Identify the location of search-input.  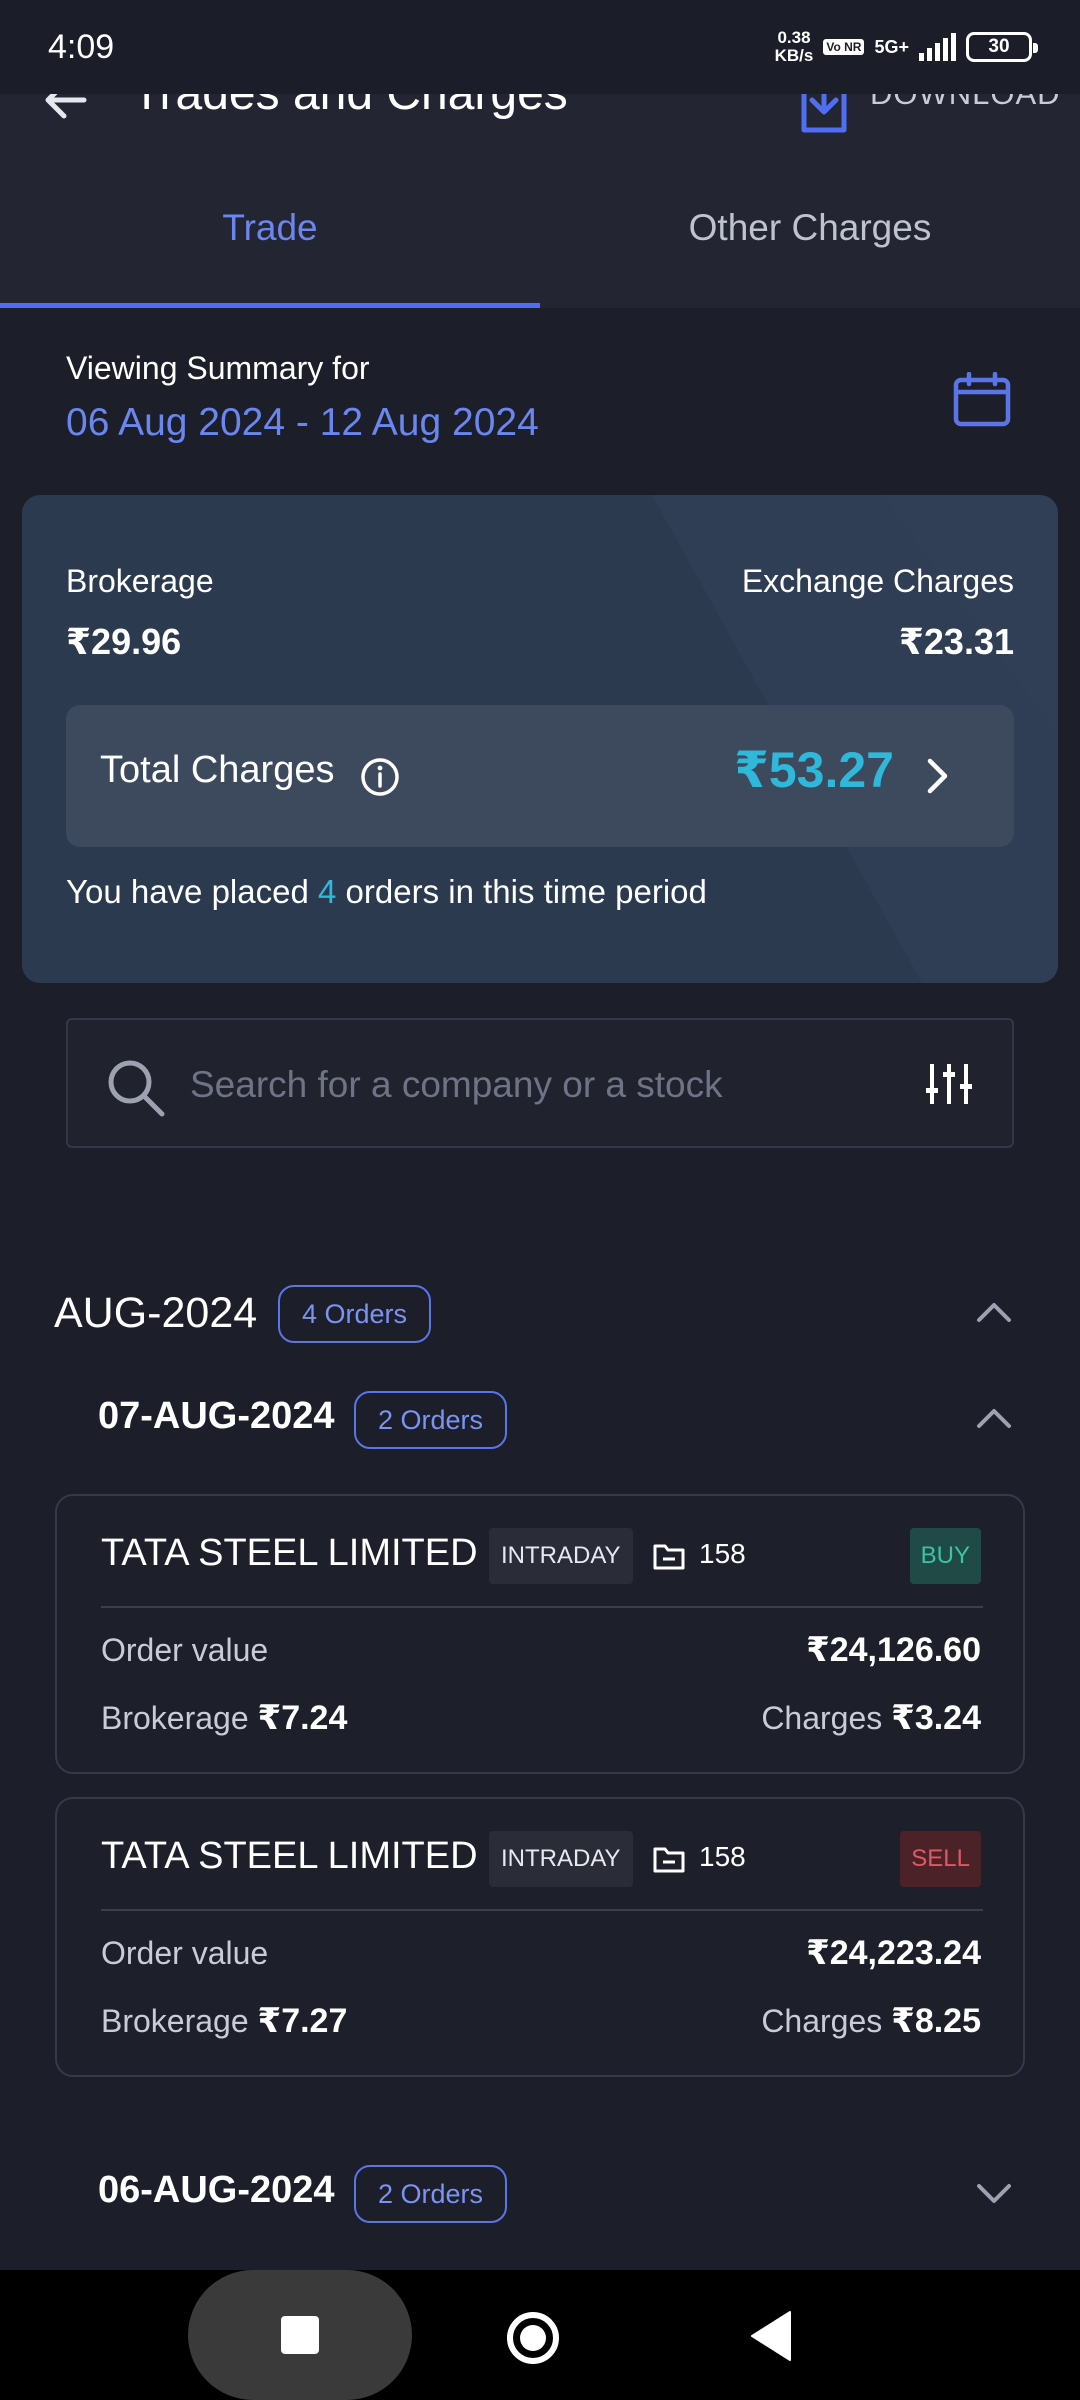
(530, 1085).